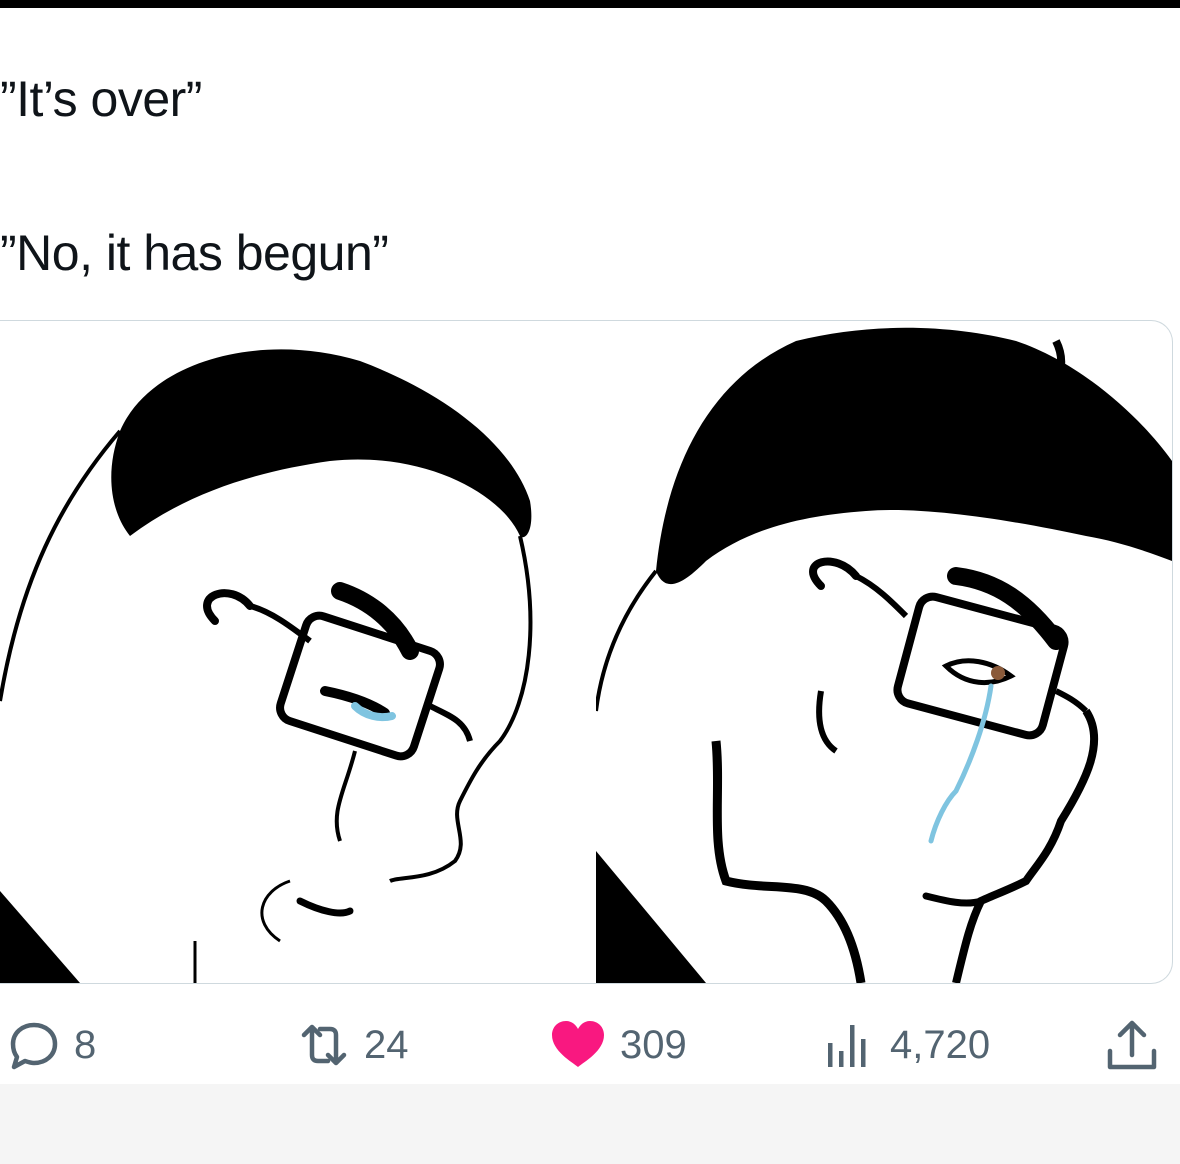 This screenshot has width=1180, height=1164. I want to click on reply-button: 8, so click(51, 1045).